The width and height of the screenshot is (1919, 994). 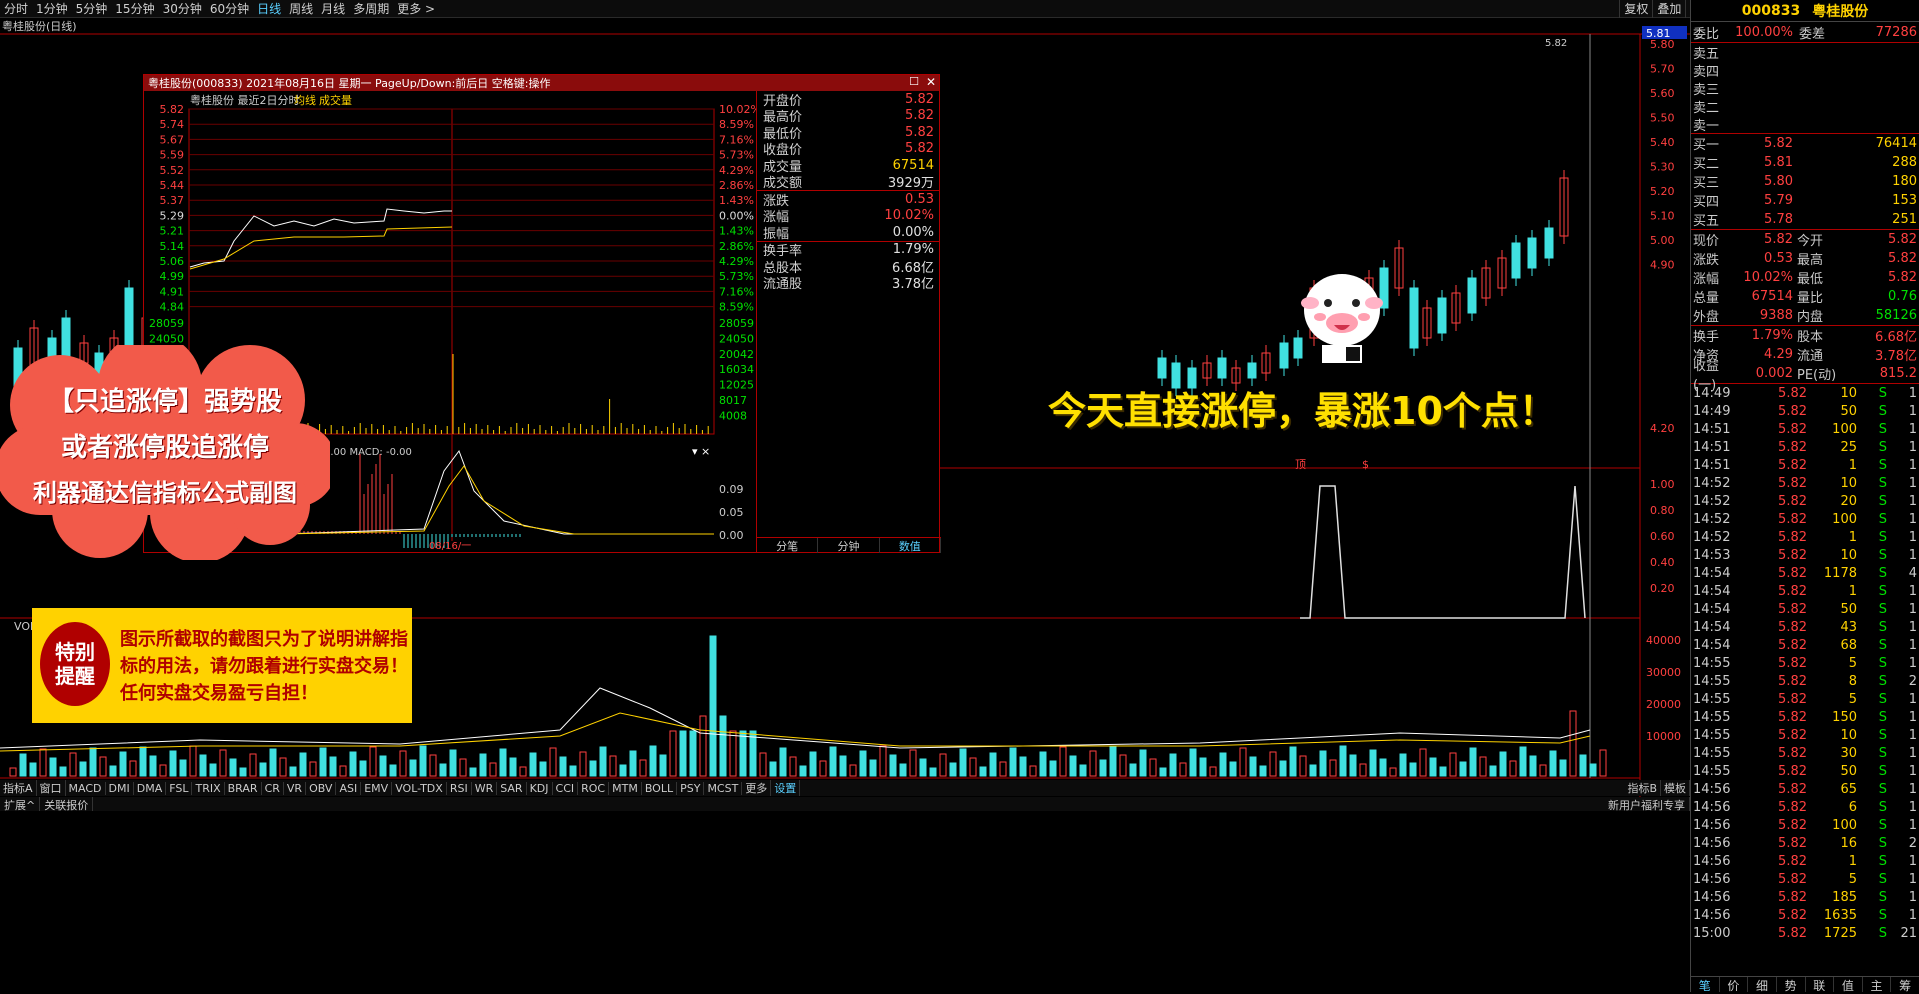 I want to click on popup-tab-2: 数值, so click(x=910, y=545).